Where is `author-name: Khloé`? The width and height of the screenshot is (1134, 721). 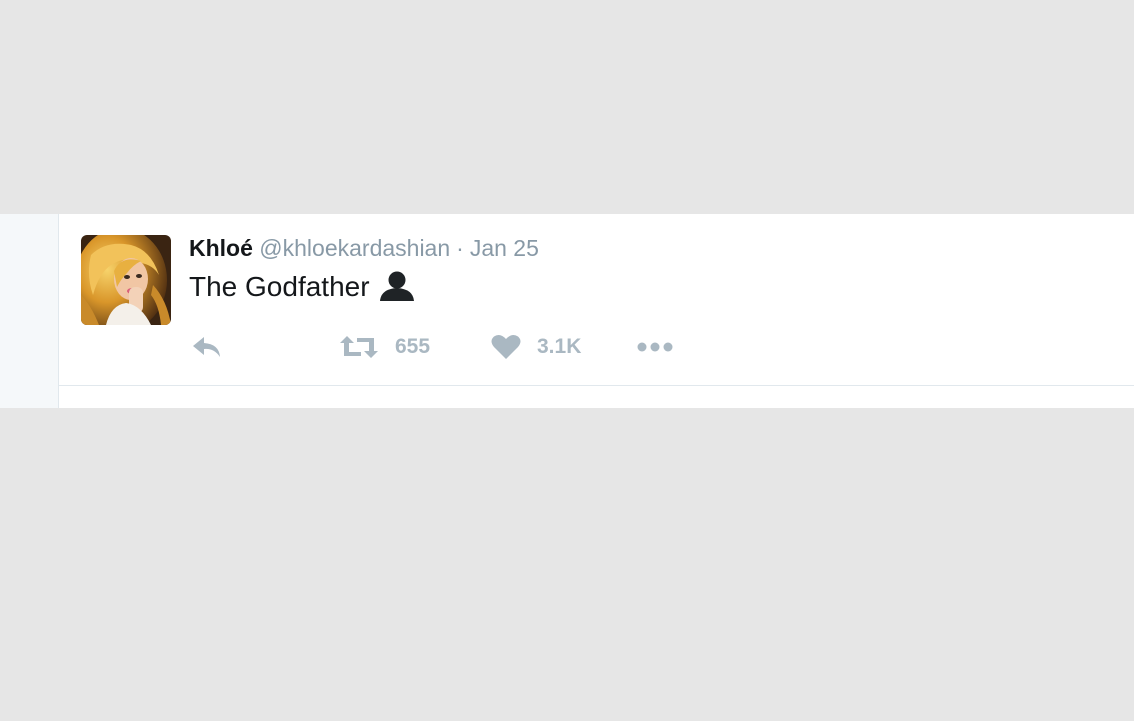
author-name: Khloé is located at coordinates (221, 248).